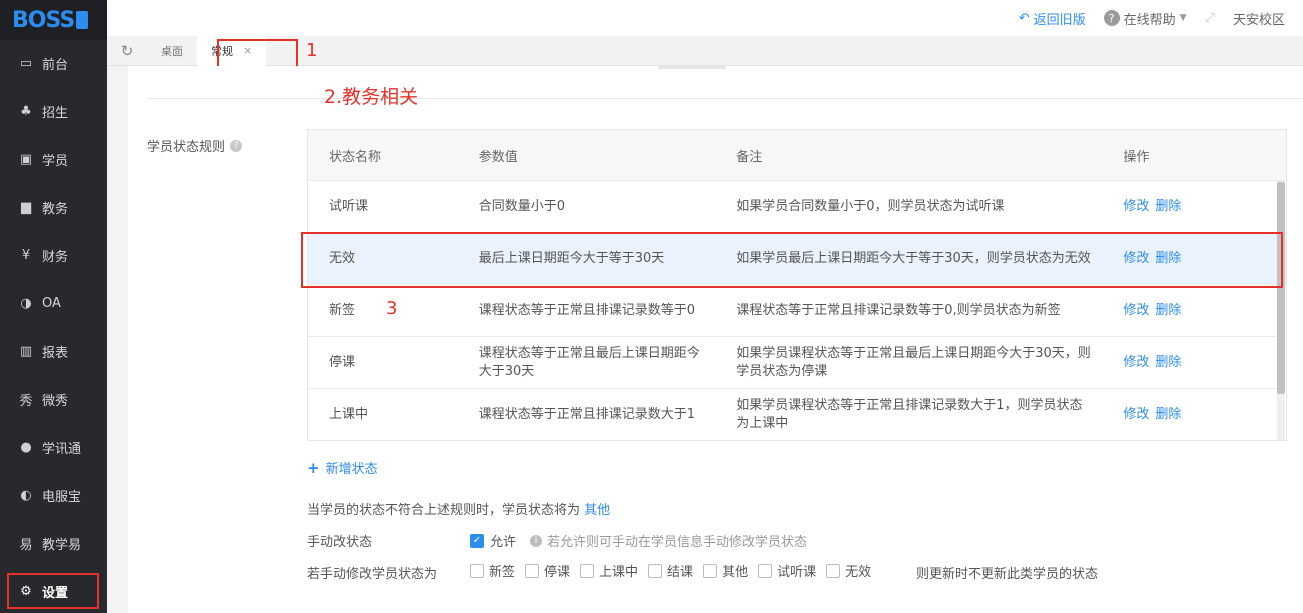 Image resolution: width=1303 pixels, height=613 pixels. I want to click on note-cell: 课程状态等于正常且排课记录数等于0,则学员状态为新签, so click(898, 310).